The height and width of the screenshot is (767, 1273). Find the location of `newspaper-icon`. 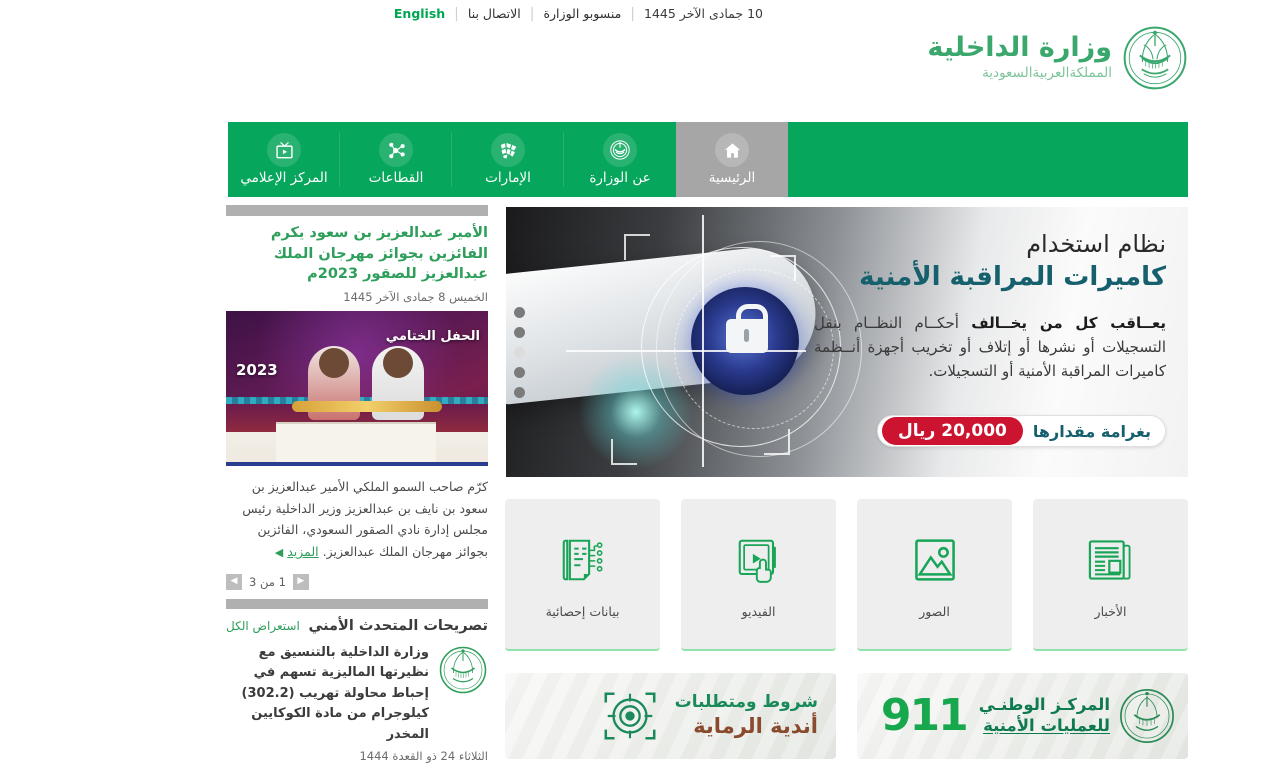

newspaper-icon is located at coordinates (1111, 560).